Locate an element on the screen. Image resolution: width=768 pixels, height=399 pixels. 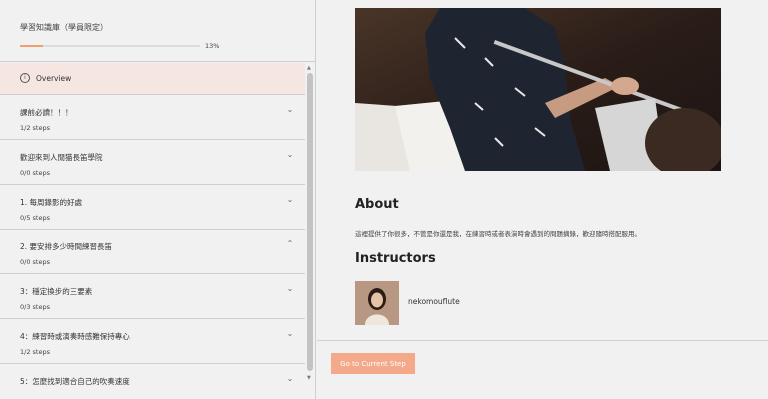
sidebar-scrollbar: ▲ ▼ is located at coordinates (310, 224).